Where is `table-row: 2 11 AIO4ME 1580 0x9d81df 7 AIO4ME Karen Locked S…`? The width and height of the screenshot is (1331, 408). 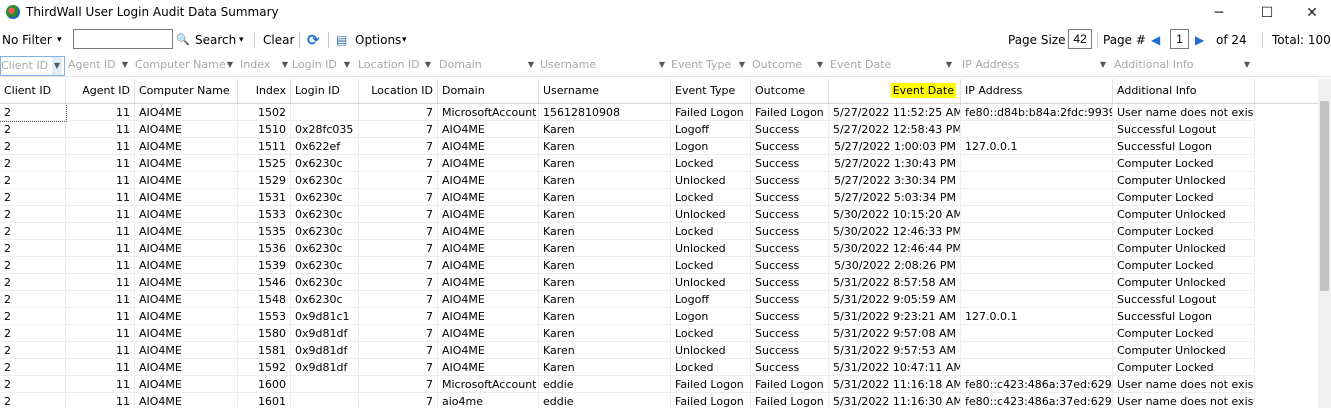
table-row: 2 11 AIO4ME 1580 0x9d81df 7 AIO4ME Karen Locked S… is located at coordinates (659, 333).